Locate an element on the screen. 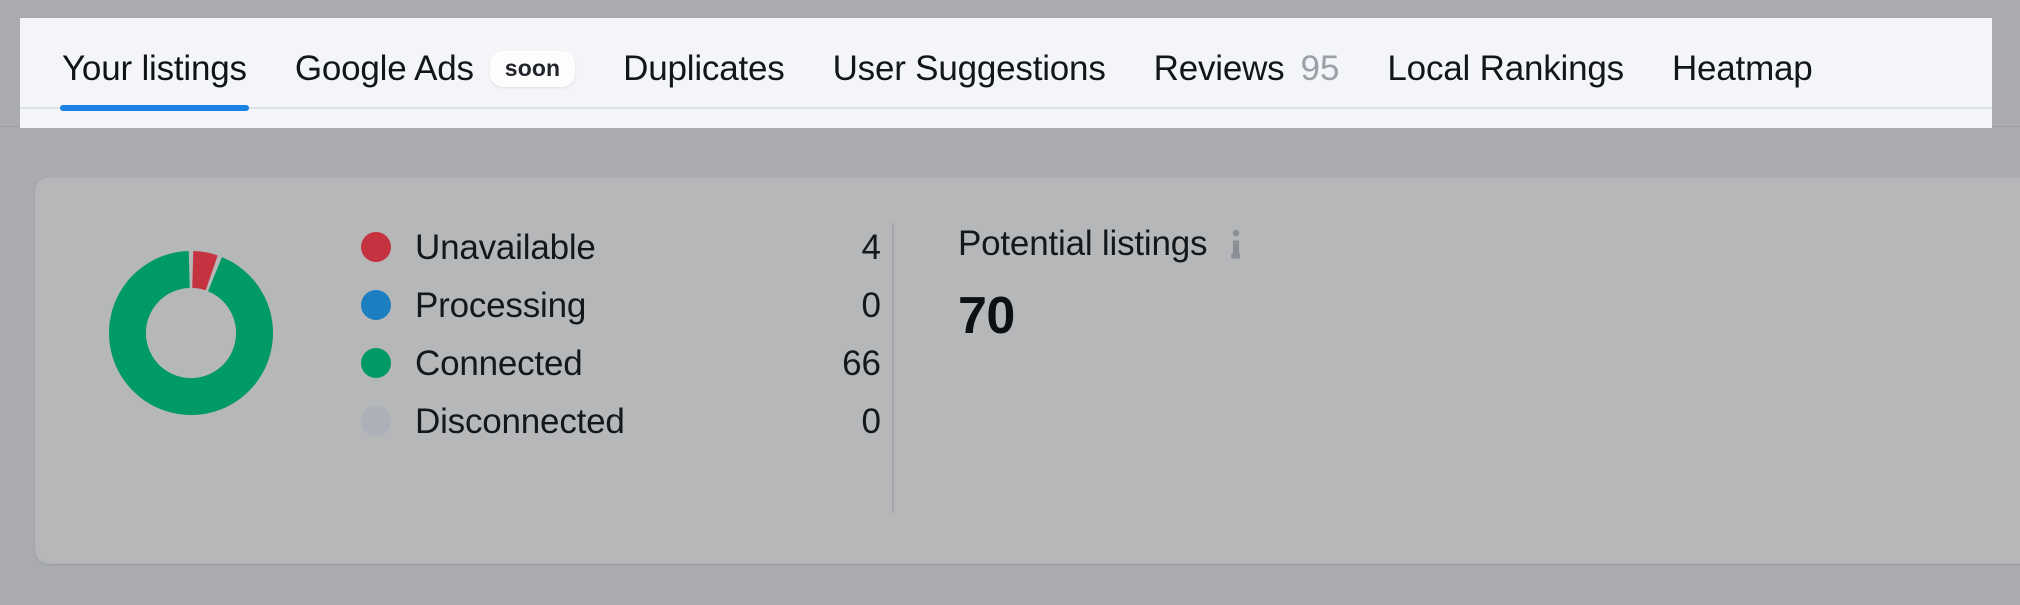 Image resolution: width=2020 pixels, height=605 pixels. potential-listings-value: 70 is located at coordinates (986, 316).